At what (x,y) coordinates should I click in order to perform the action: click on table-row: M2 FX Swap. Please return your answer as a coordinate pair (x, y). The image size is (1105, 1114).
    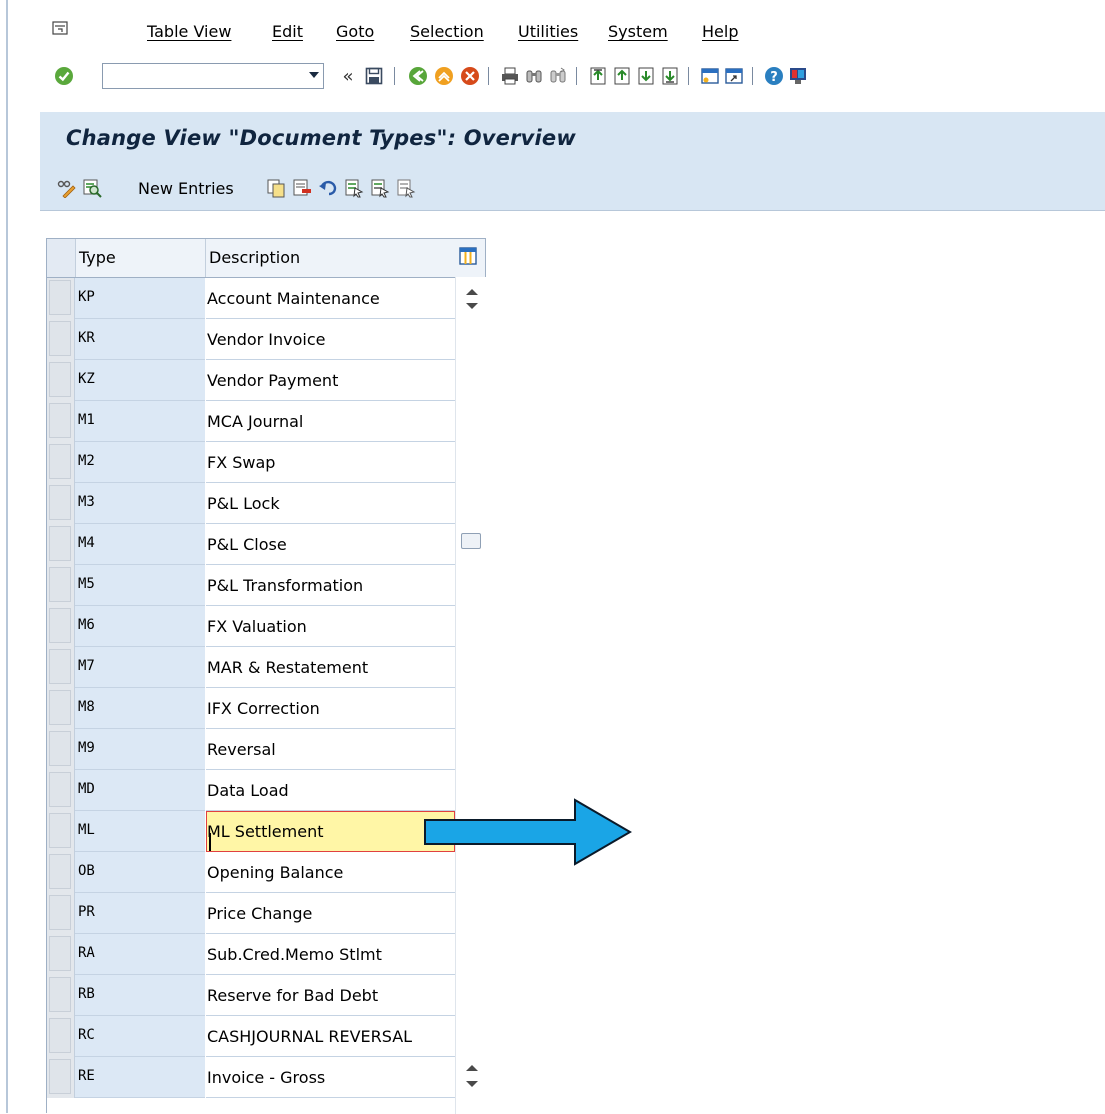
    Looking at the image, I should click on (251, 462).